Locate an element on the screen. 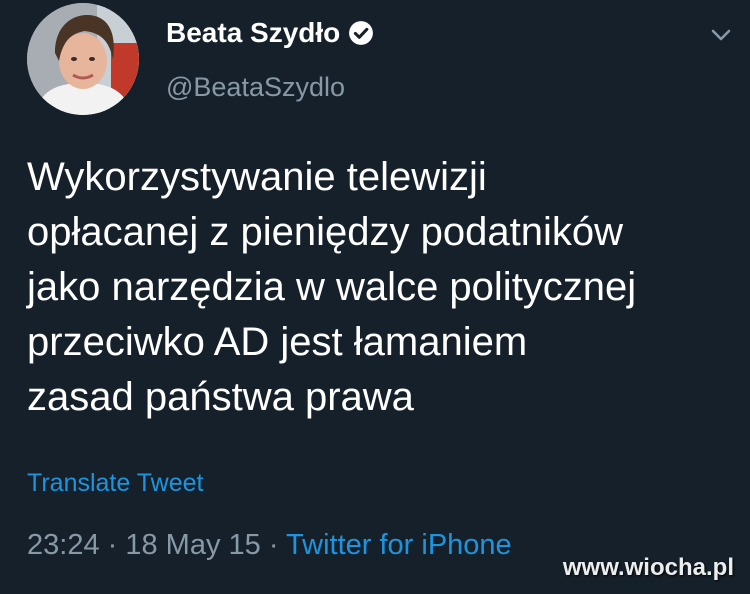 The height and width of the screenshot is (594, 750). chevron-down-icon is located at coordinates (721, 35).